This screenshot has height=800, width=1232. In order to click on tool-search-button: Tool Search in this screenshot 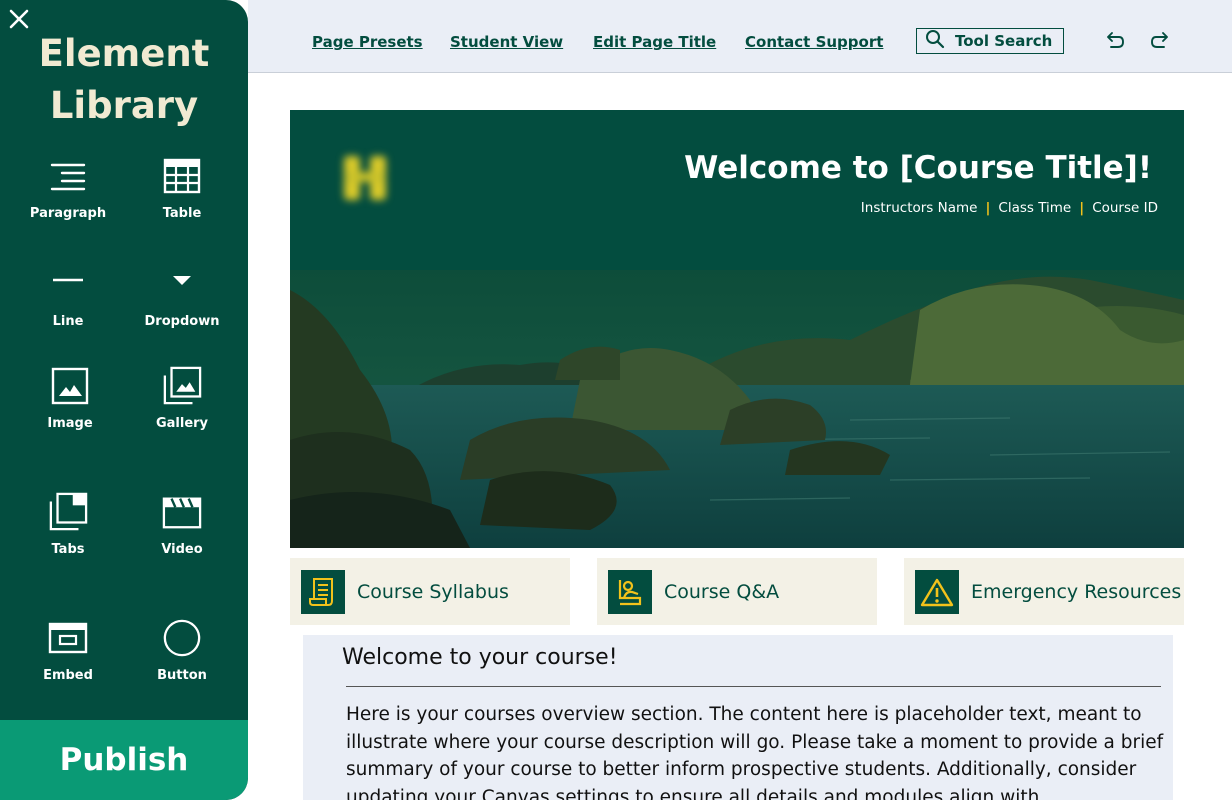, I will do `click(990, 41)`.